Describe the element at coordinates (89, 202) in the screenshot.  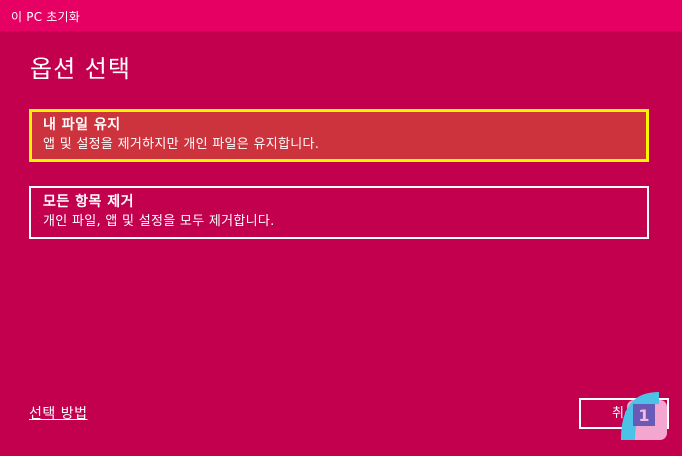
I see `option-title: 모든 항목 제거` at that location.